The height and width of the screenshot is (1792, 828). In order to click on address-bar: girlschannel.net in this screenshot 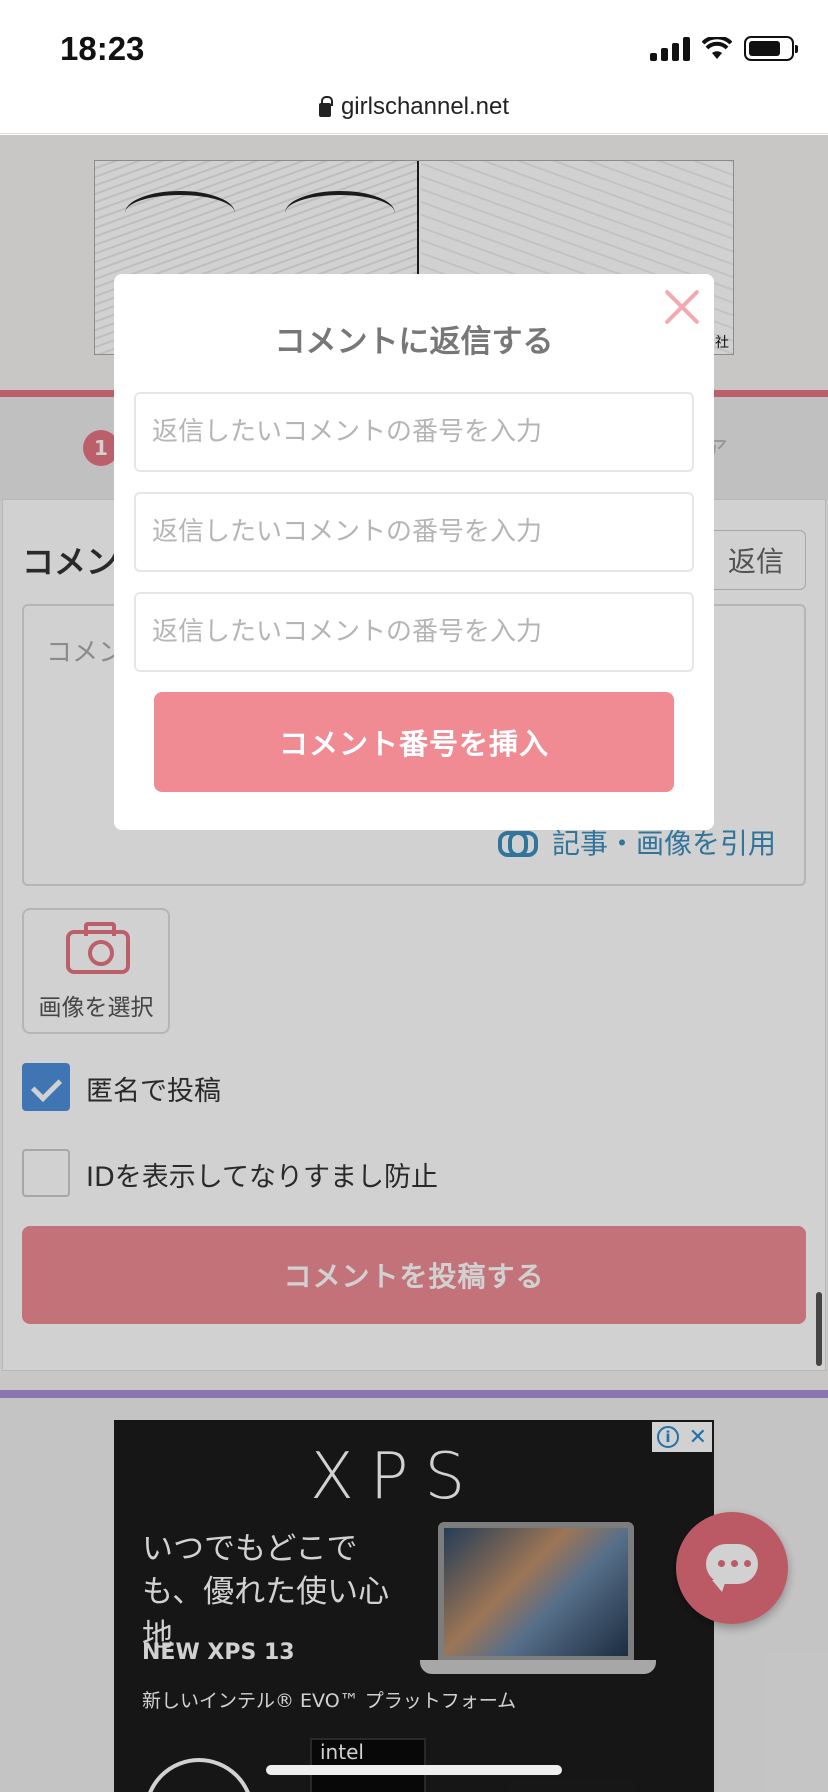, I will do `click(414, 107)`.